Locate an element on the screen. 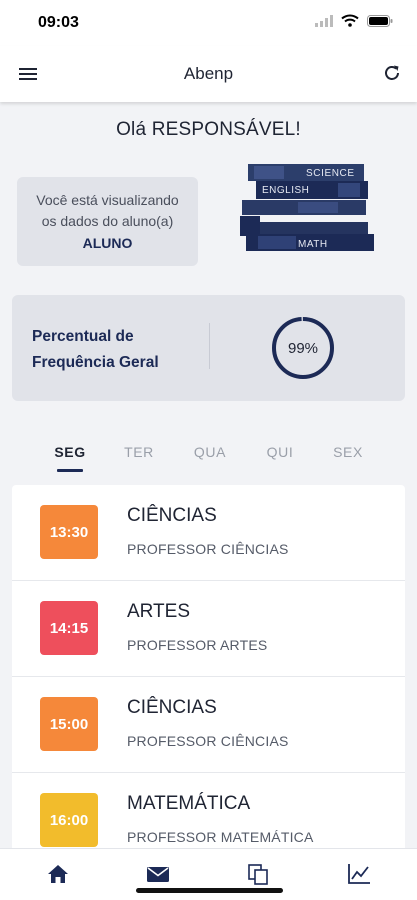  tab-sex: SEX is located at coordinates (348, 452).